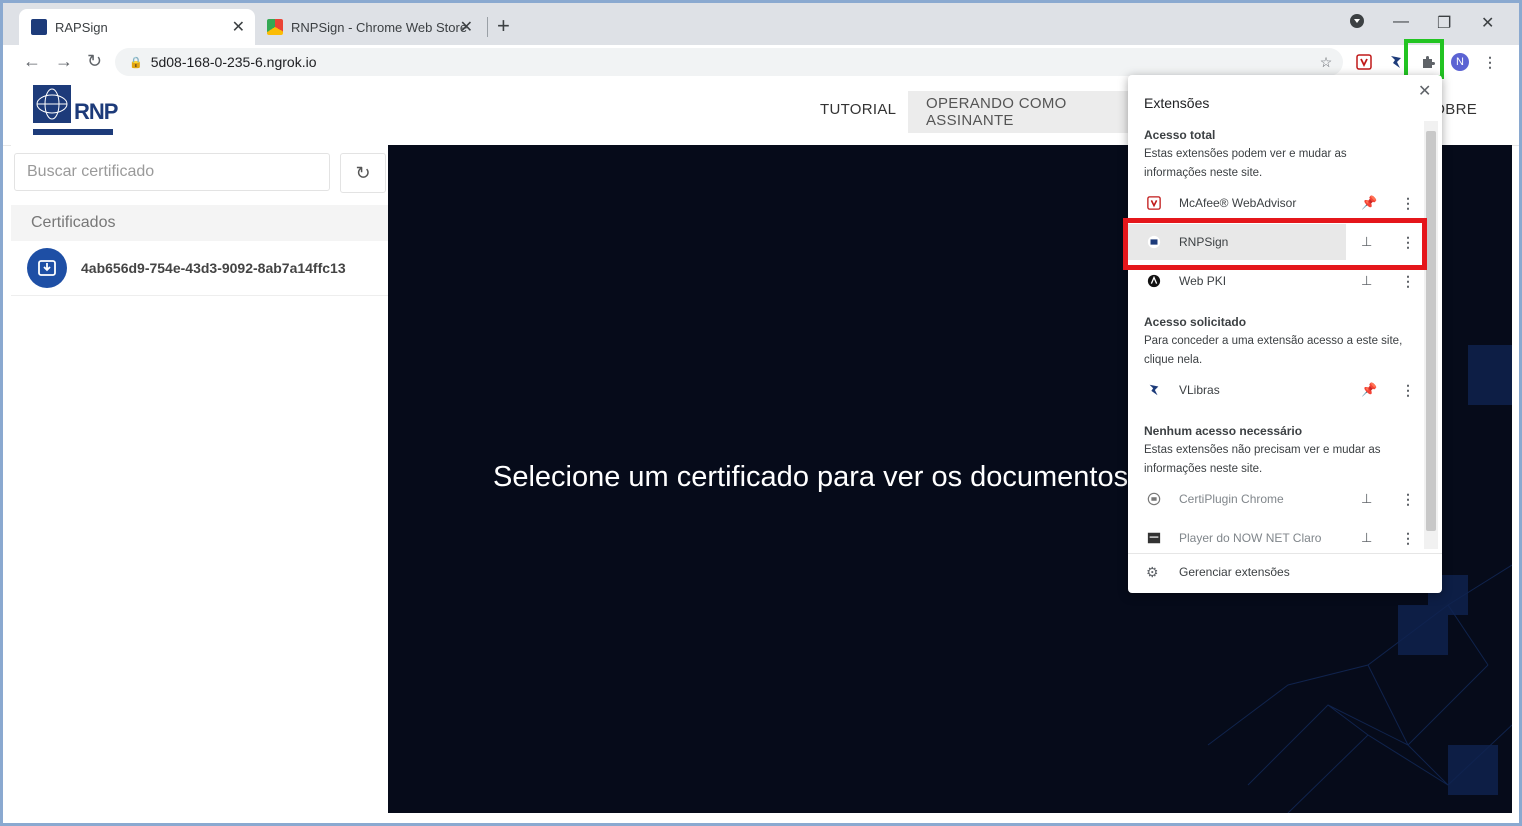 Image resolution: width=1522 pixels, height=826 pixels. Describe the element at coordinates (1152, 571) in the screenshot. I see `gear-icon: ⚙` at that location.